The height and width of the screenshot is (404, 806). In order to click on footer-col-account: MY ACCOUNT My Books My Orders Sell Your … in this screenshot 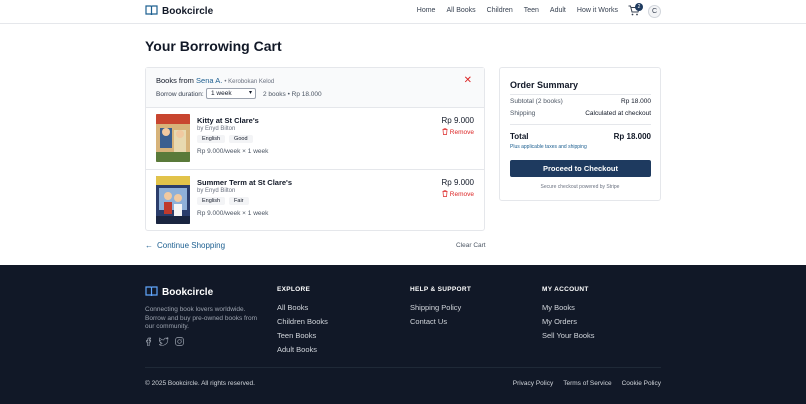, I will do `click(568, 315)`.